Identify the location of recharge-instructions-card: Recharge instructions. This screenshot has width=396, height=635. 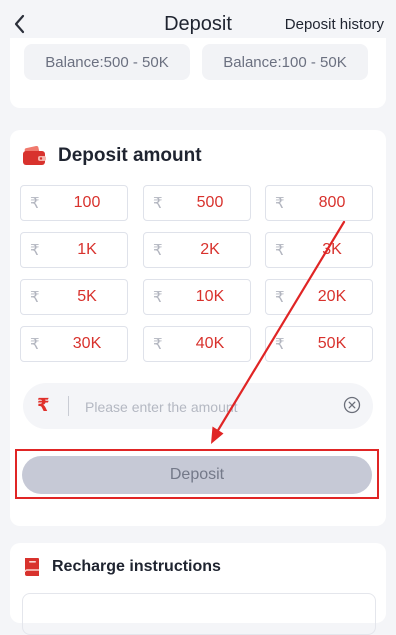
(198, 589).